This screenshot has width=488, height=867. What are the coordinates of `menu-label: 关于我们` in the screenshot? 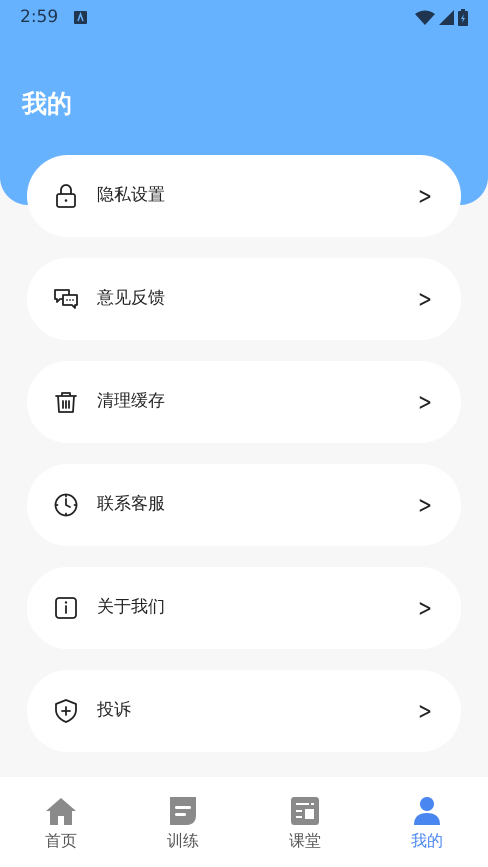 It's located at (131, 608).